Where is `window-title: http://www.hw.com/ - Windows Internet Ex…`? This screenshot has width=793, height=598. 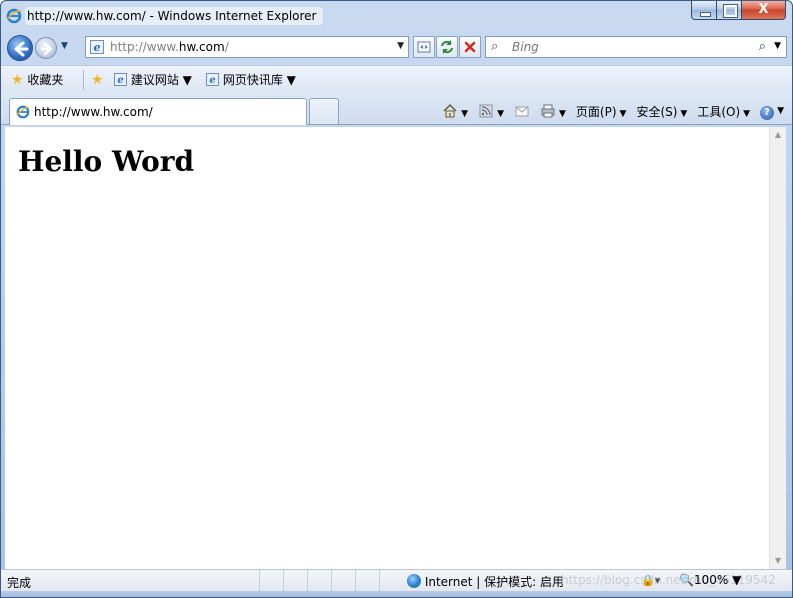
window-title: http://www.hw.com/ - Windows Internet Ex… is located at coordinates (174, 16).